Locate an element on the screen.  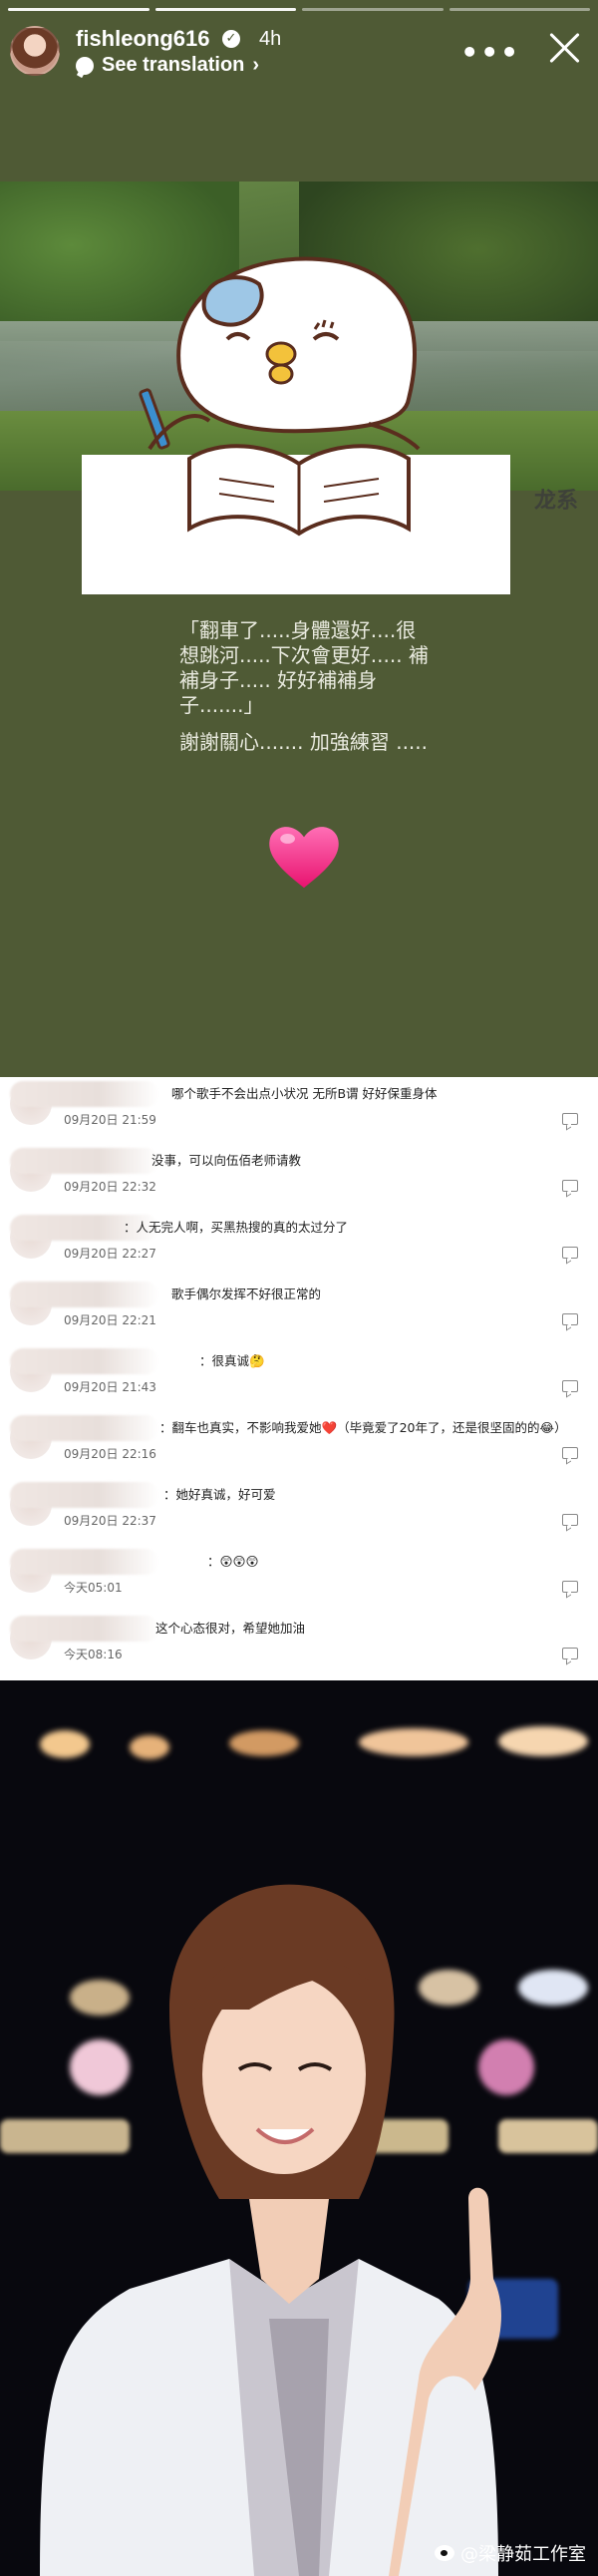
comment-timestamp: 09月20日 22:27 is located at coordinates (110, 1254).